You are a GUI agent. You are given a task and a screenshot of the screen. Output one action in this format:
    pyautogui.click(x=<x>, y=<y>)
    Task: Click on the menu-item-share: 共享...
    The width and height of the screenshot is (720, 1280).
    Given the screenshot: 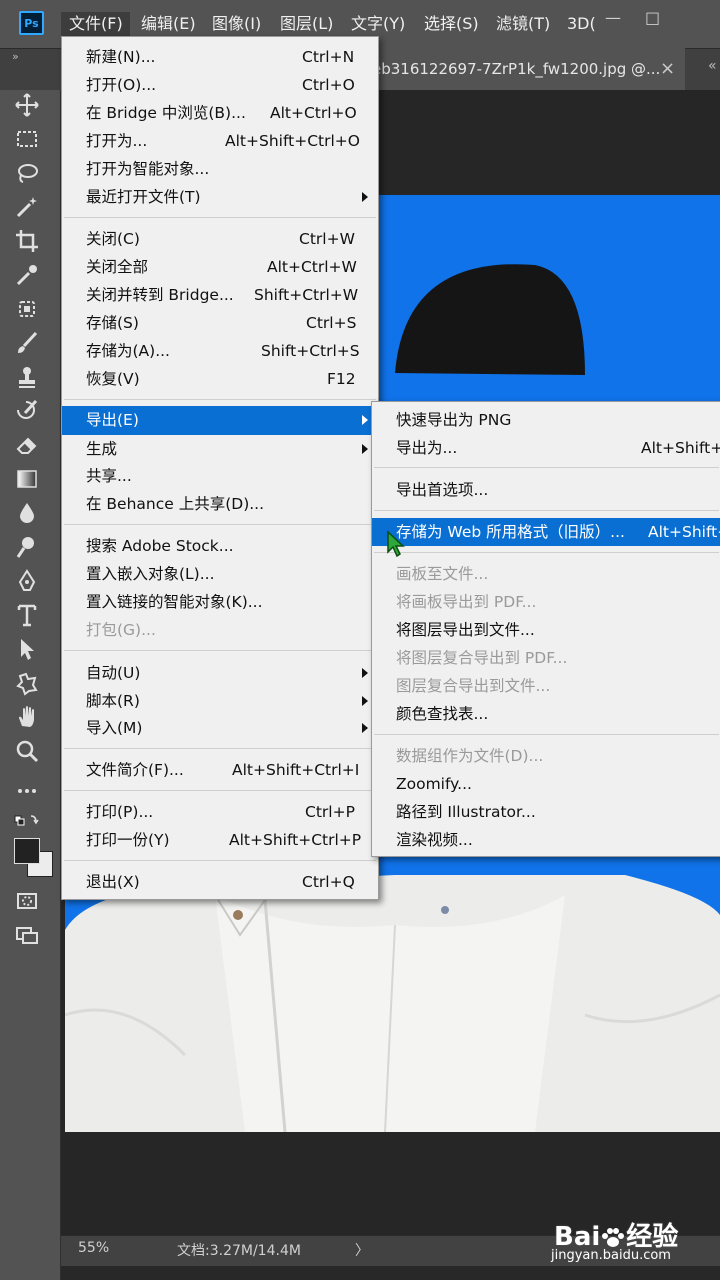 What is the action you would take?
    pyautogui.click(x=220, y=476)
    